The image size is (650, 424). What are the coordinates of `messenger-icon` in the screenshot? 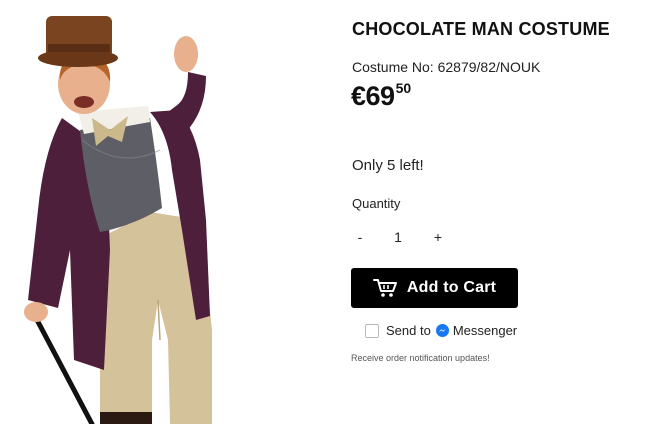 It's located at (442, 330).